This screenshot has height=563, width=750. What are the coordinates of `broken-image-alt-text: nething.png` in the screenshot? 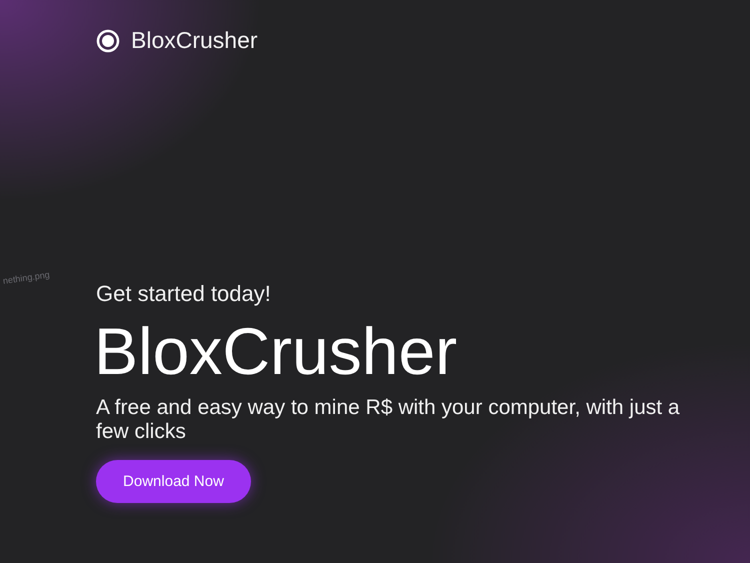 It's located at (26, 278).